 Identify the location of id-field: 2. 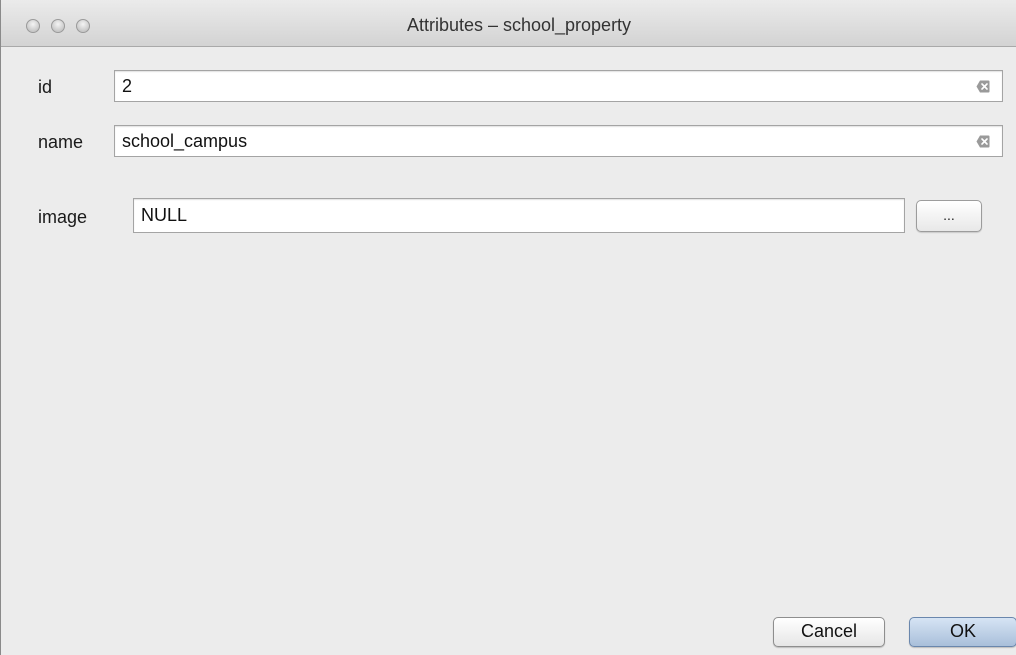
(558, 86).